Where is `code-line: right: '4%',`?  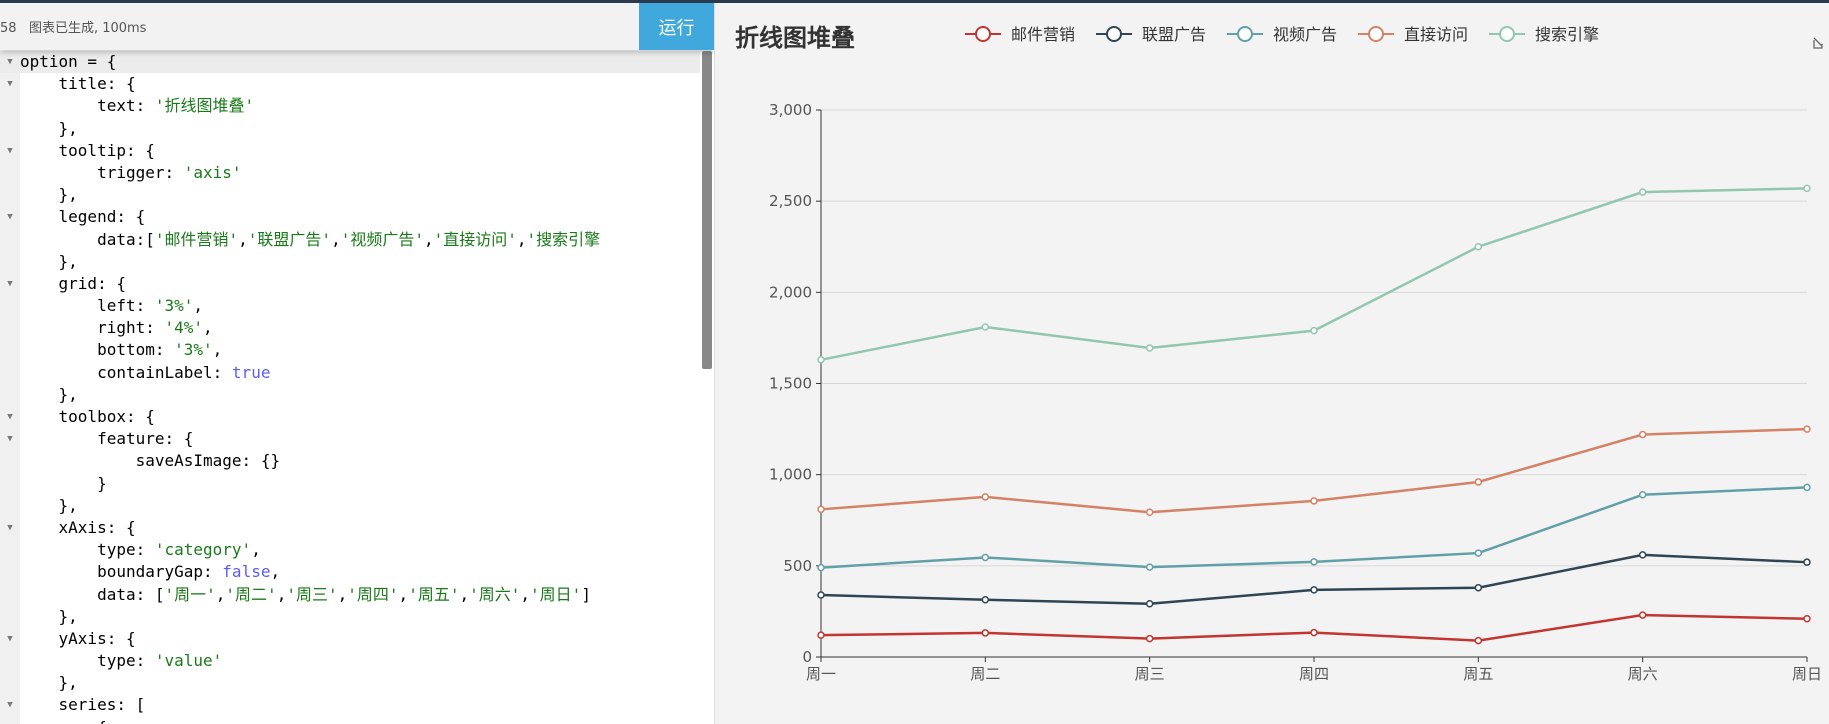
code-line: right: '4%', is located at coordinates (350, 328).